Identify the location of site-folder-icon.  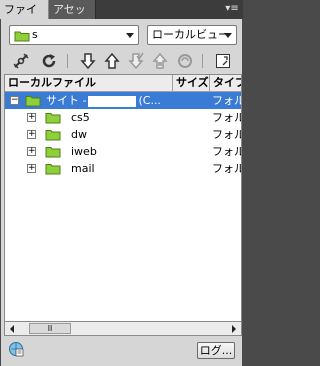
(22, 36).